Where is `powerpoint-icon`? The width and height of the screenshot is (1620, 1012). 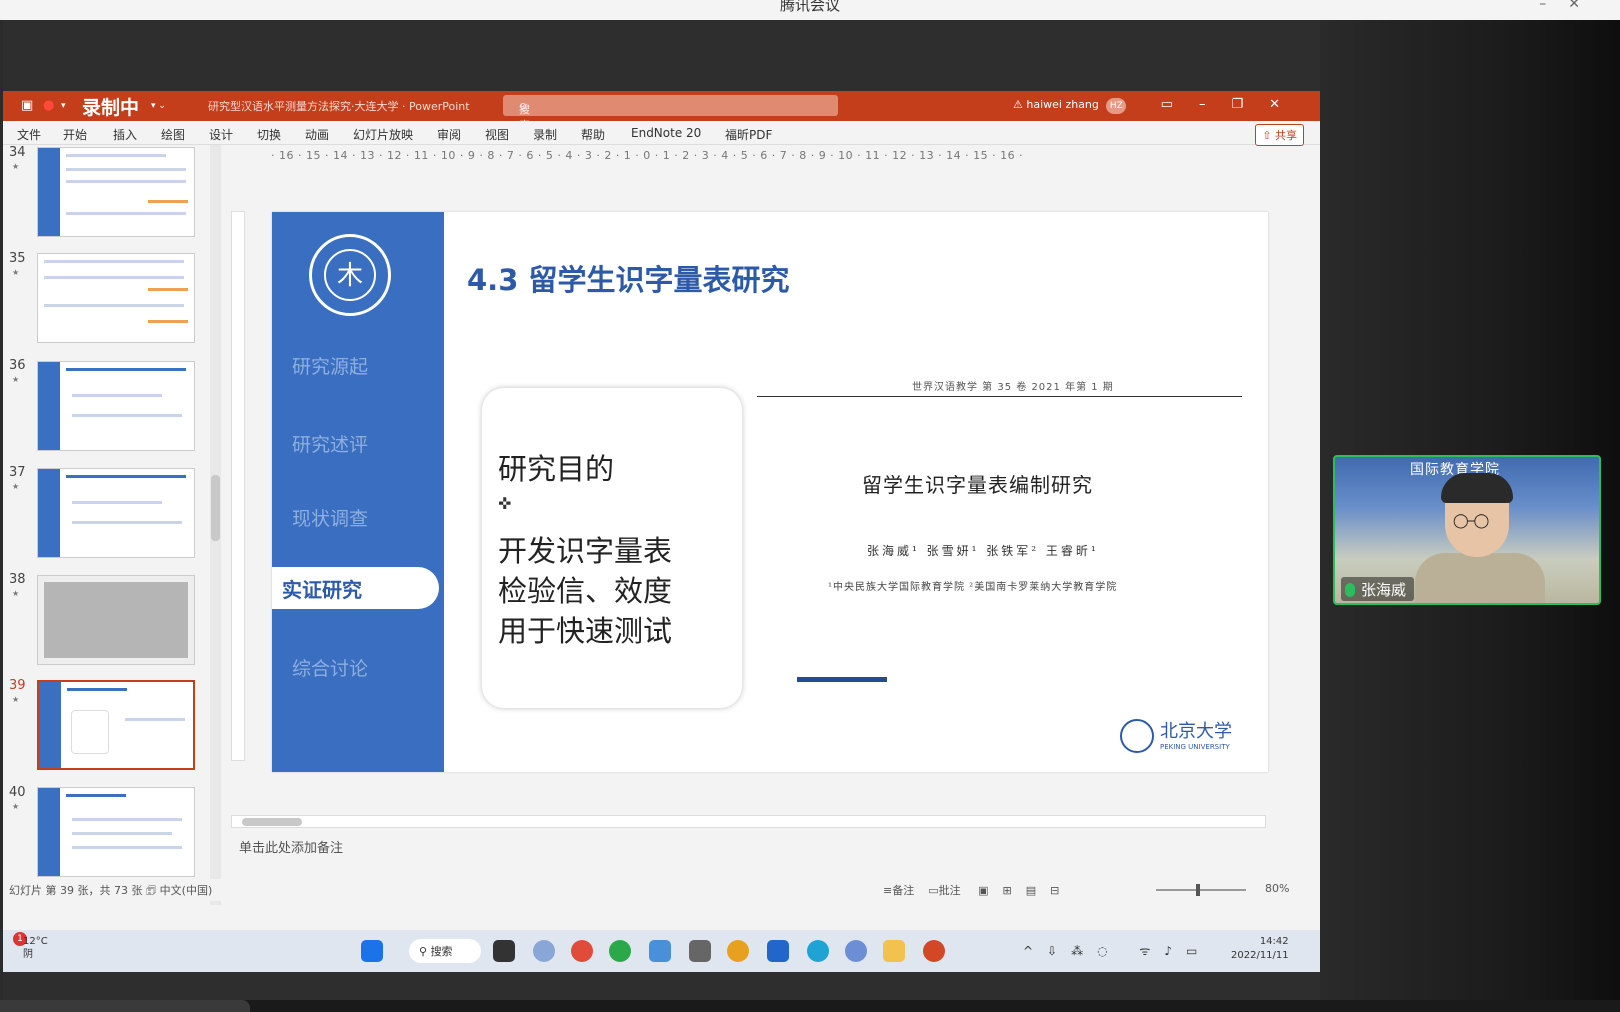
powerpoint-icon is located at coordinates (934, 951).